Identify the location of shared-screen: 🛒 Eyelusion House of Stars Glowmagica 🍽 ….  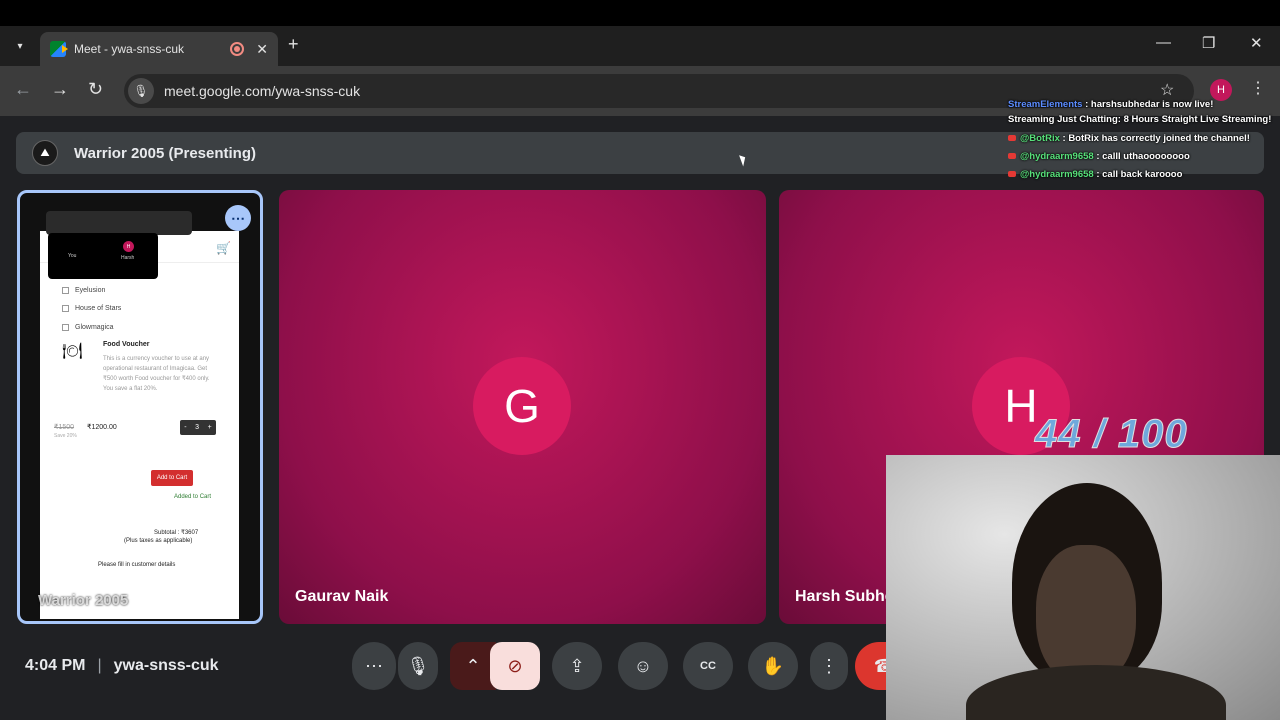
(139, 425).